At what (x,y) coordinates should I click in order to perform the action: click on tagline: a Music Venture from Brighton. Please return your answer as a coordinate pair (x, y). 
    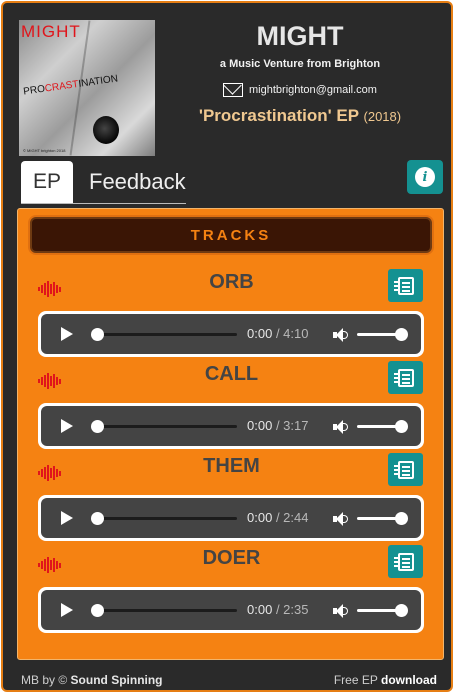
    Looking at the image, I should click on (300, 64).